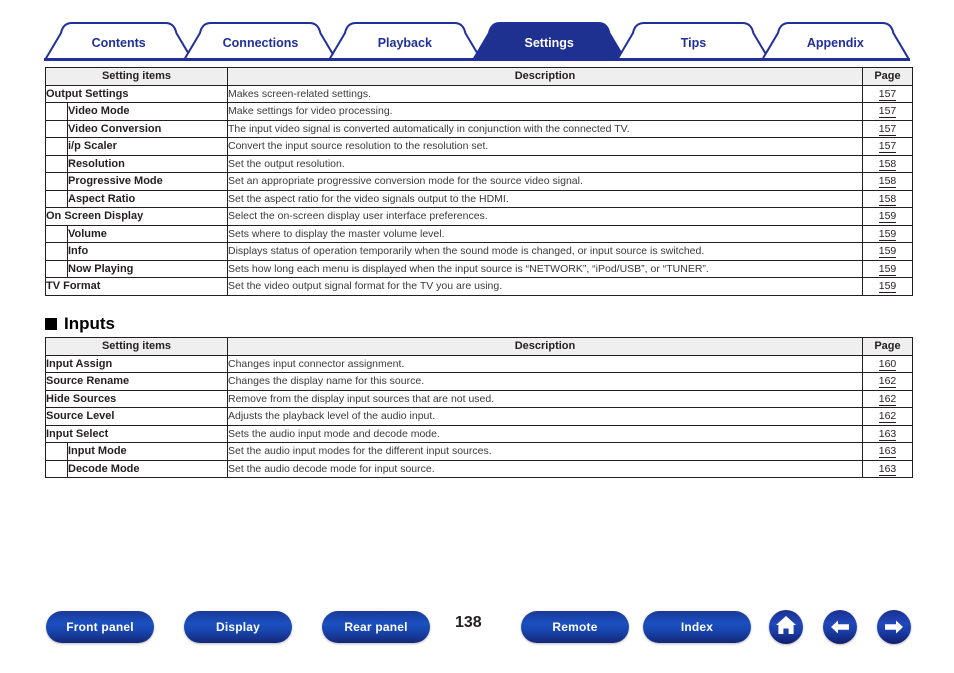  What do you see at coordinates (840, 627) in the screenshot?
I see `nav-back-button` at bounding box center [840, 627].